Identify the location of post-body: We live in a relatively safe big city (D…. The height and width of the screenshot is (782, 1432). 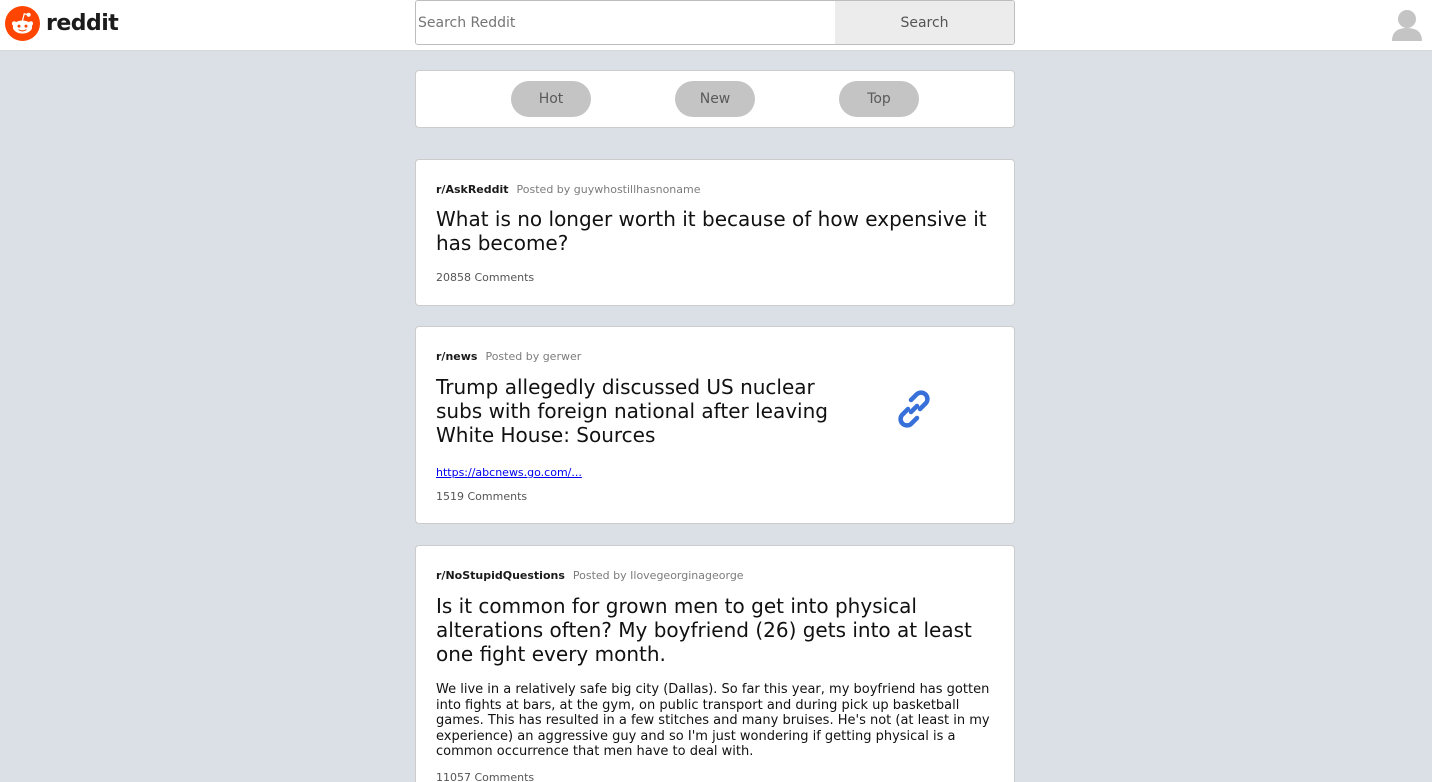
(713, 720).